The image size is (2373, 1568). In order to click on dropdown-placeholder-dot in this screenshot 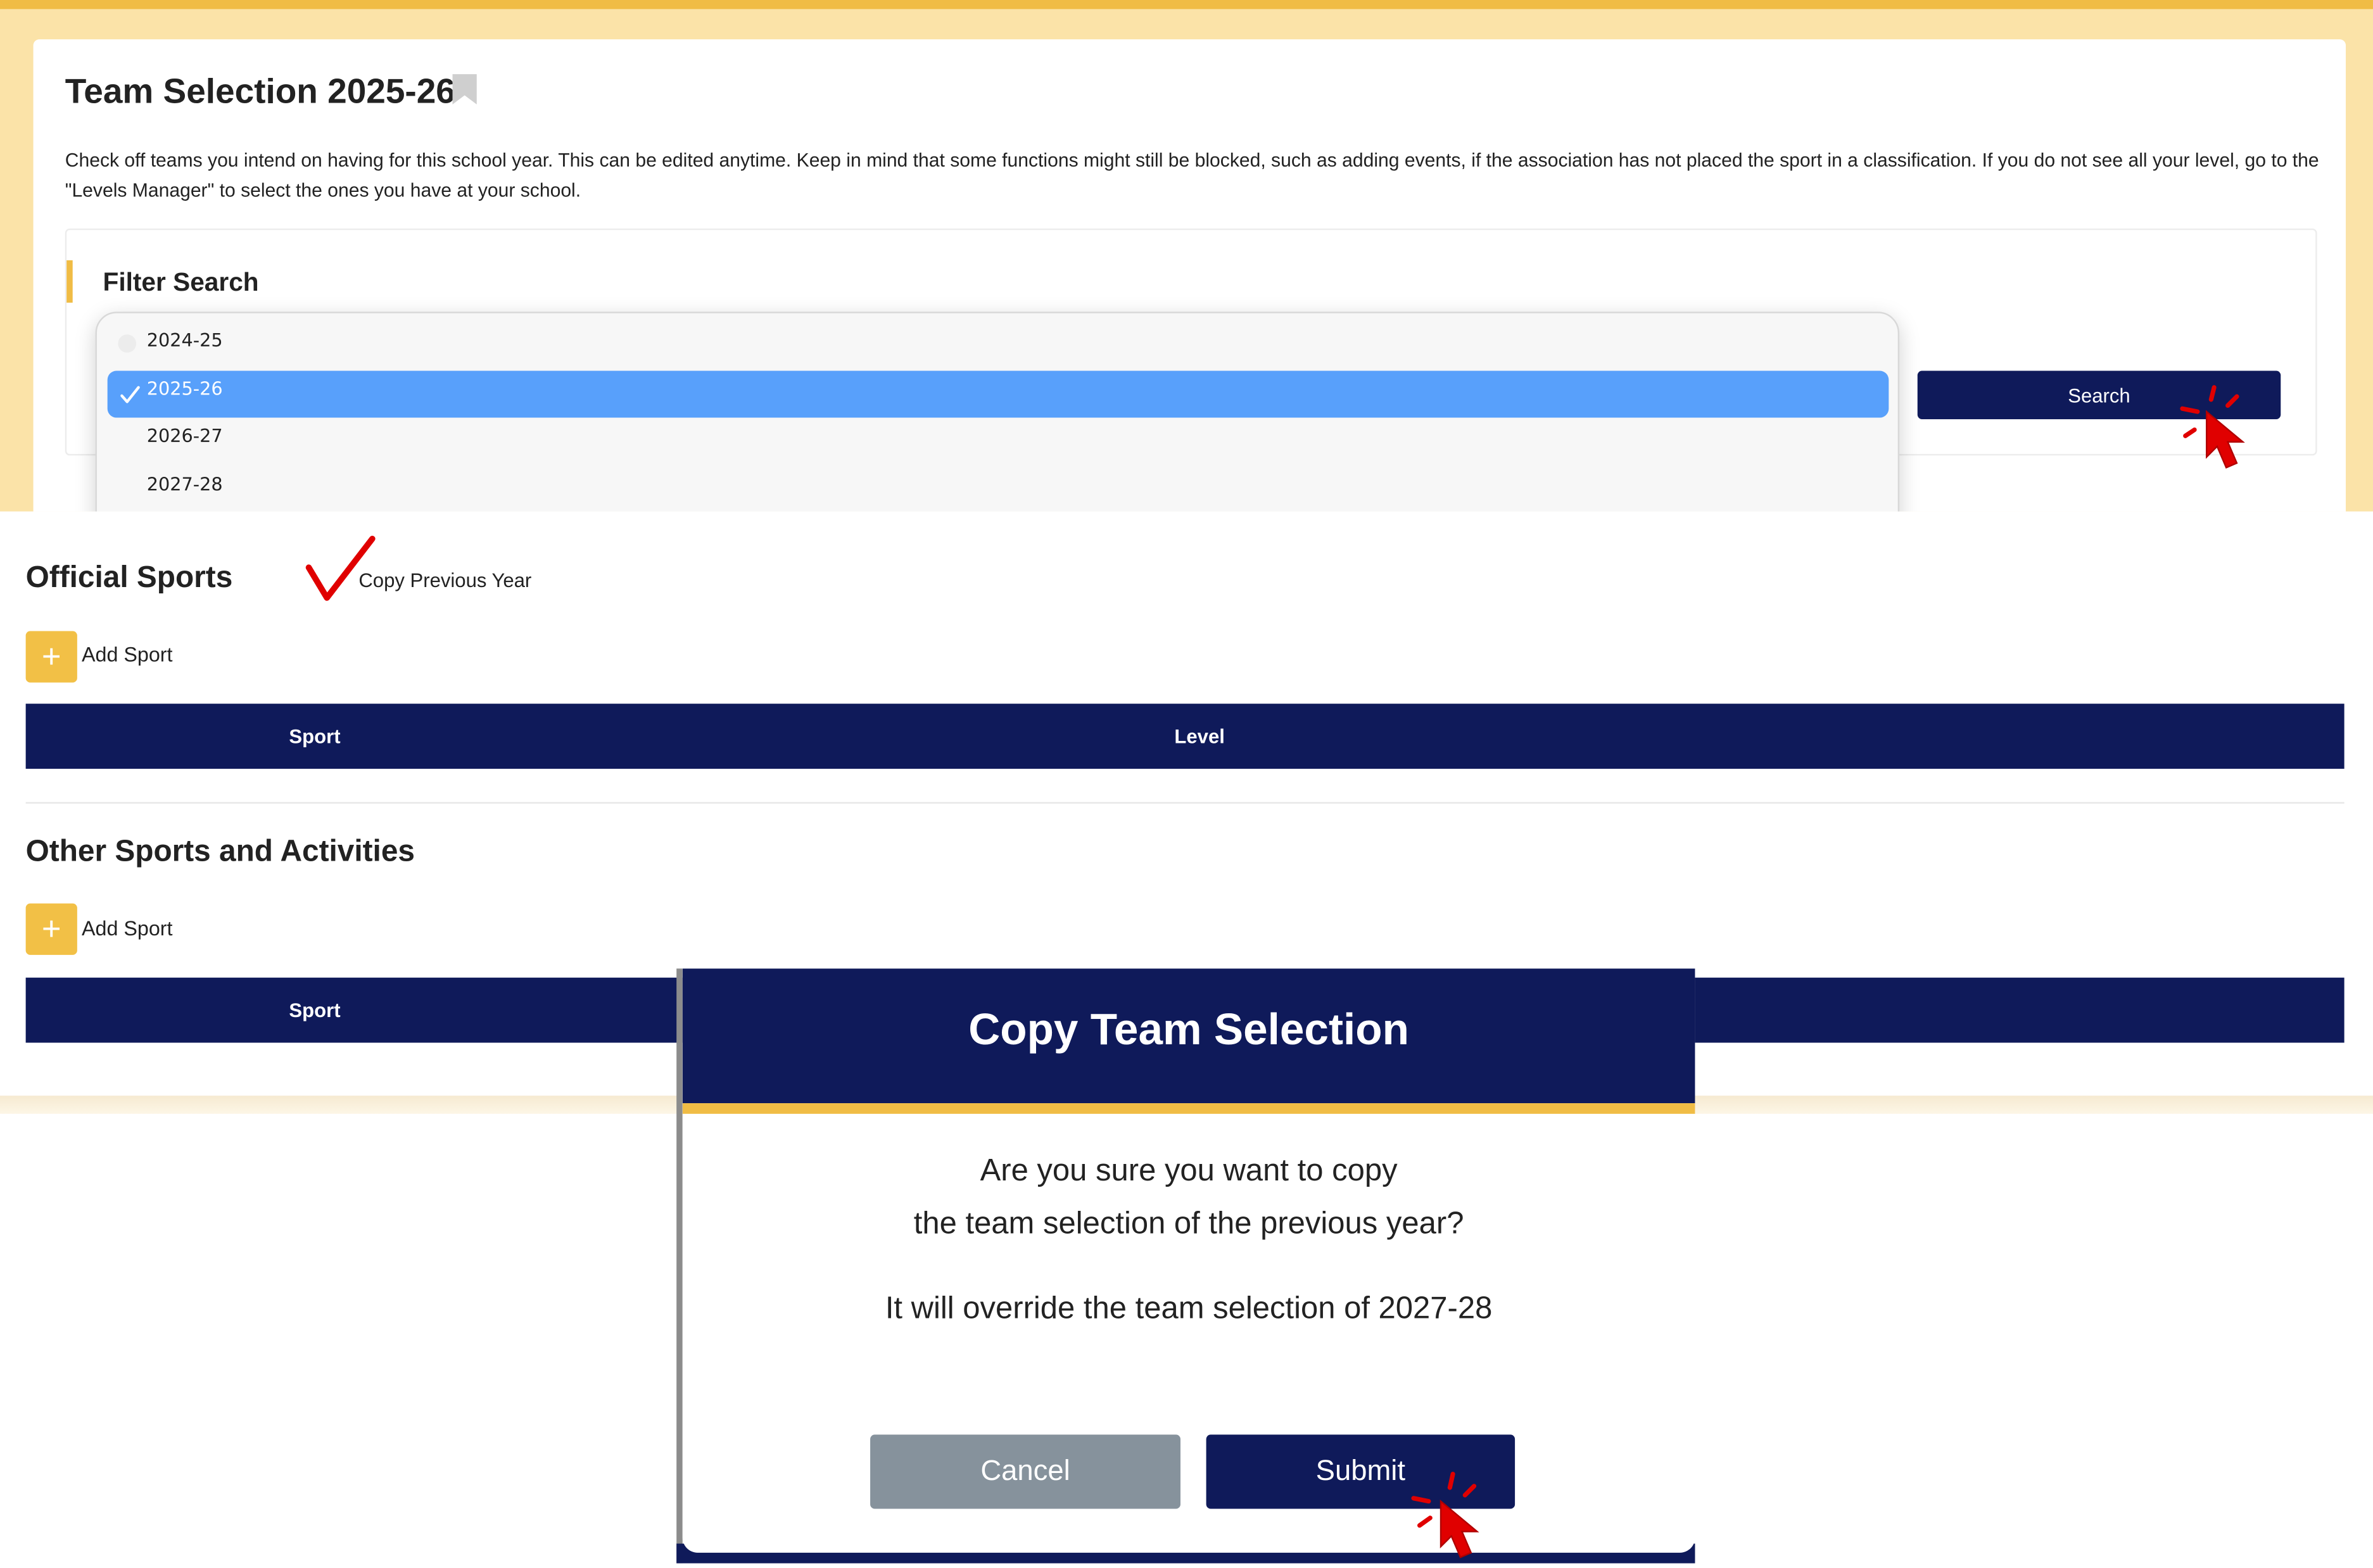, I will do `click(128, 343)`.